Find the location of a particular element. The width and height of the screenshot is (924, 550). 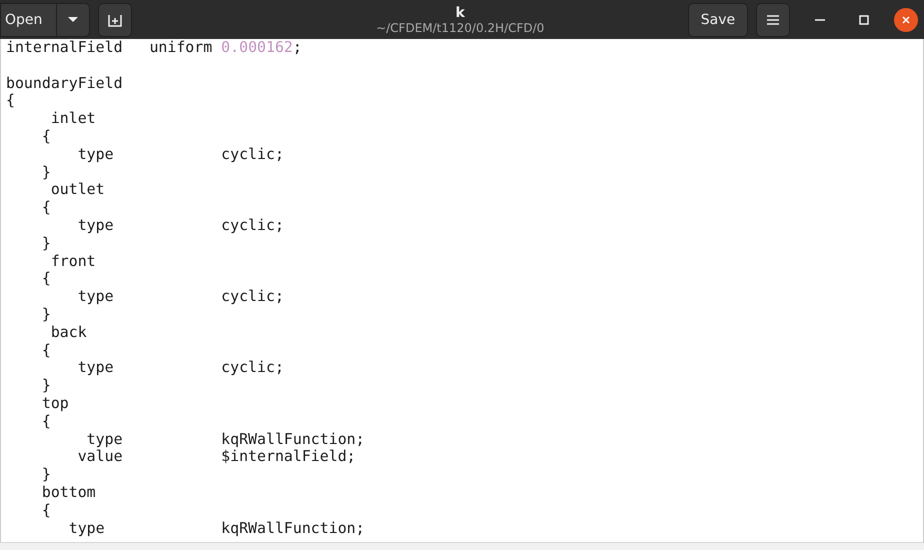

code-text: back is located at coordinates (68, 331).